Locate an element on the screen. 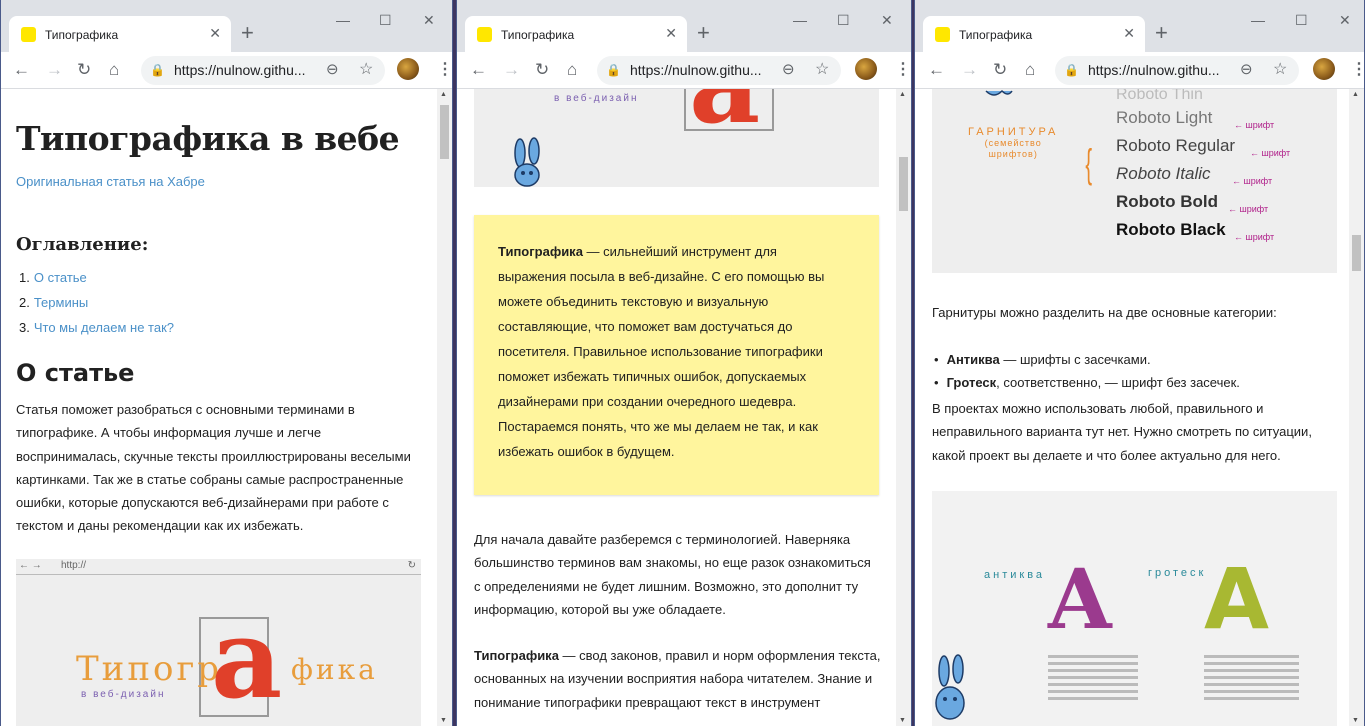 This screenshot has width=1365, height=726. source-link: Оригинальная статья на Хабре is located at coordinates (110, 181).